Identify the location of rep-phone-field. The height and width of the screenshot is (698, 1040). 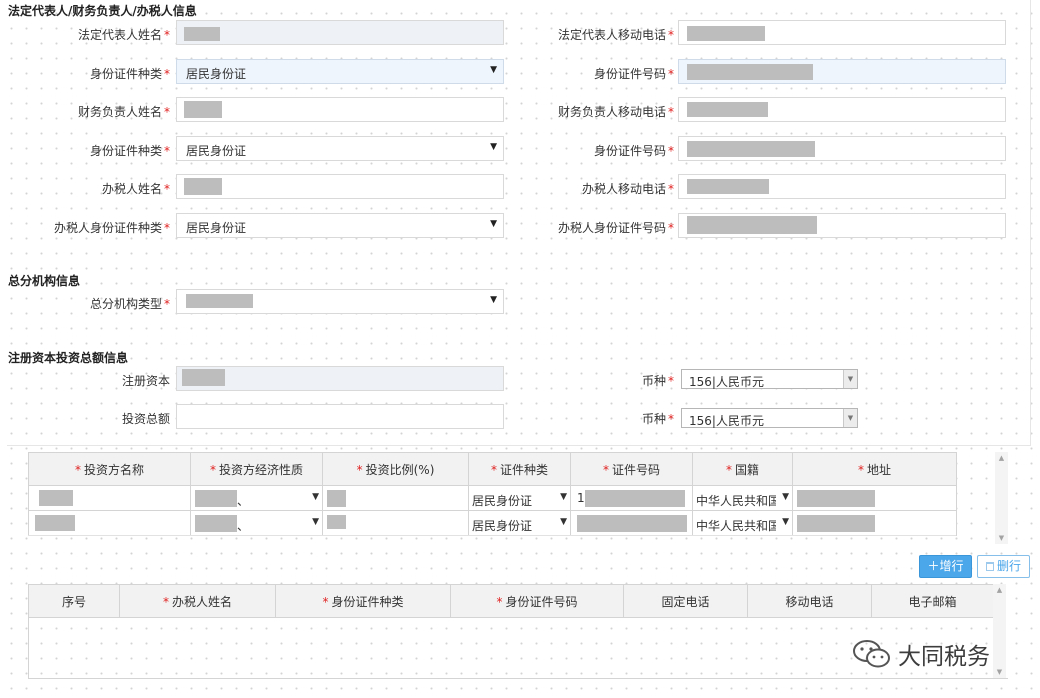
(842, 32).